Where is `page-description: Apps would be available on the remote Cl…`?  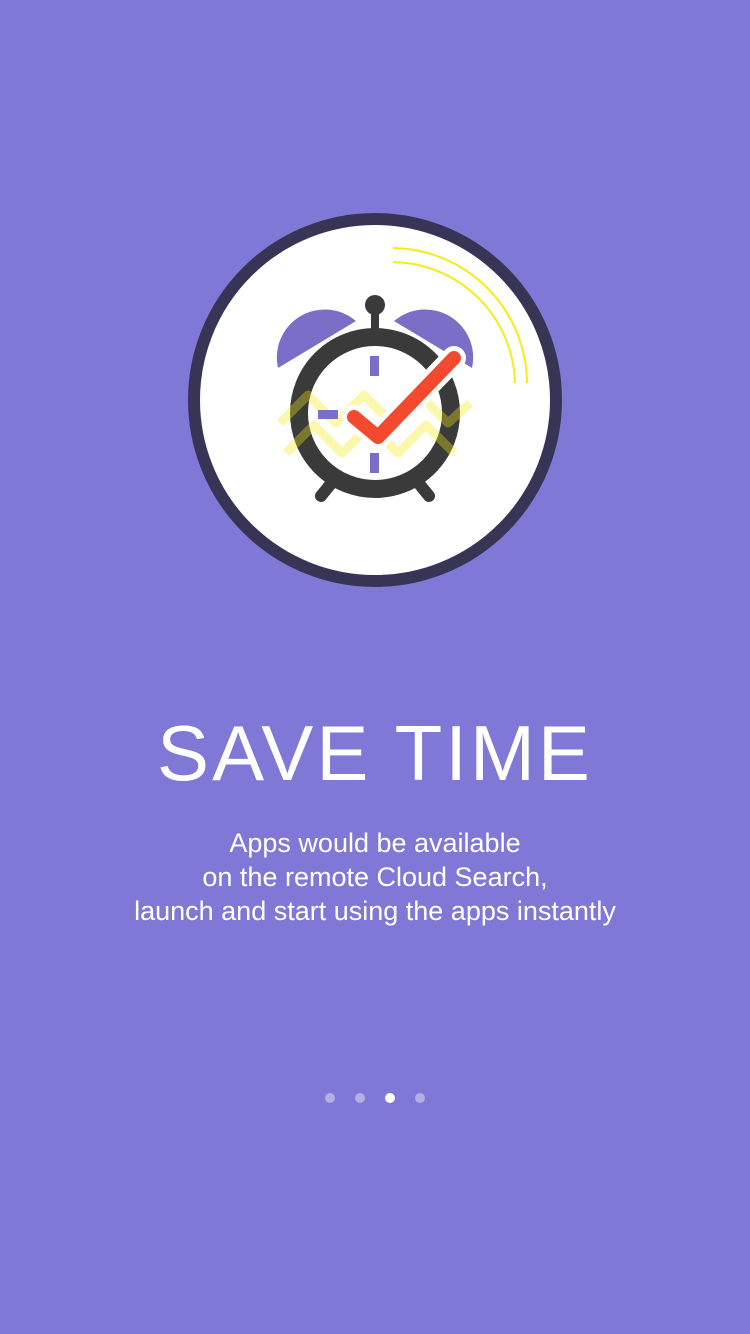 page-description: Apps would be available on the remote Cl… is located at coordinates (375, 877).